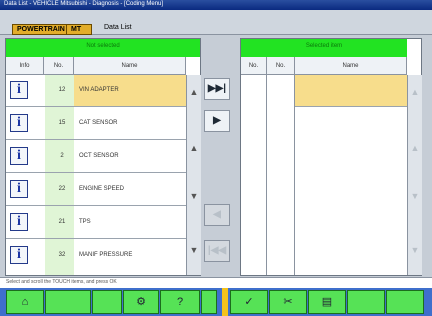 The height and width of the screenshot is (316, 432). I want to click on cancel-button: ✂, so click(288, 302).